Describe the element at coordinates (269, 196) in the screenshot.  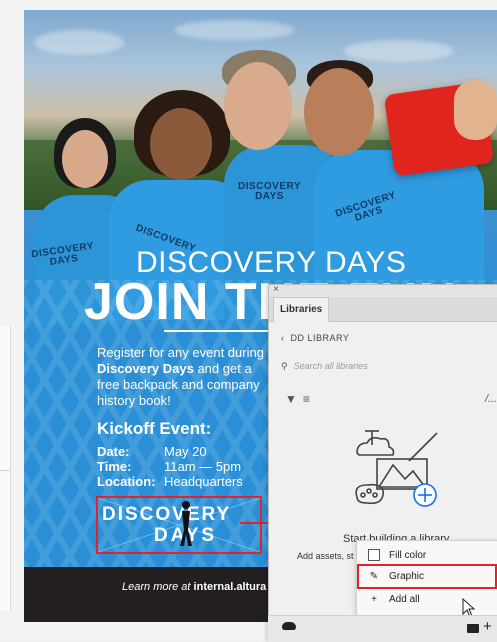
I see `shirt-logo-text: DAYS` at that location.